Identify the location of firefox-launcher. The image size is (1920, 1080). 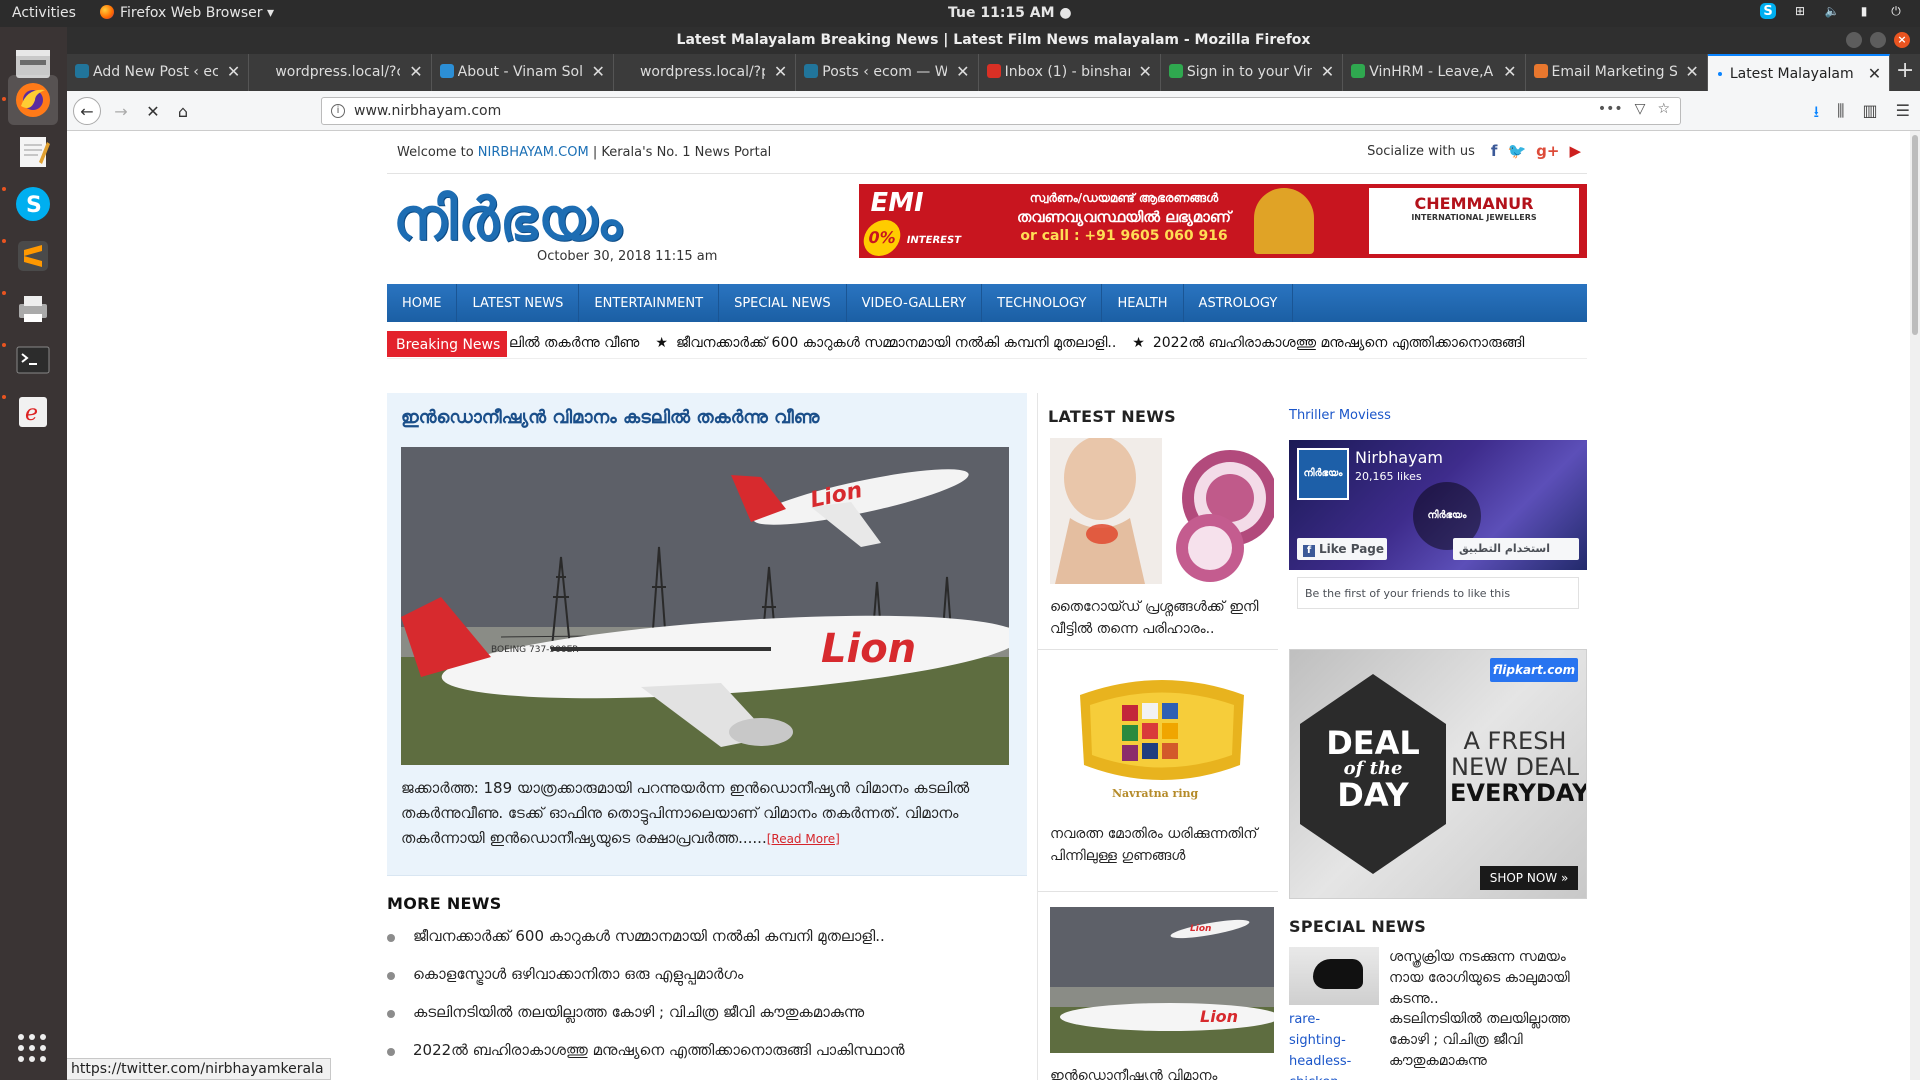
(33, 100).